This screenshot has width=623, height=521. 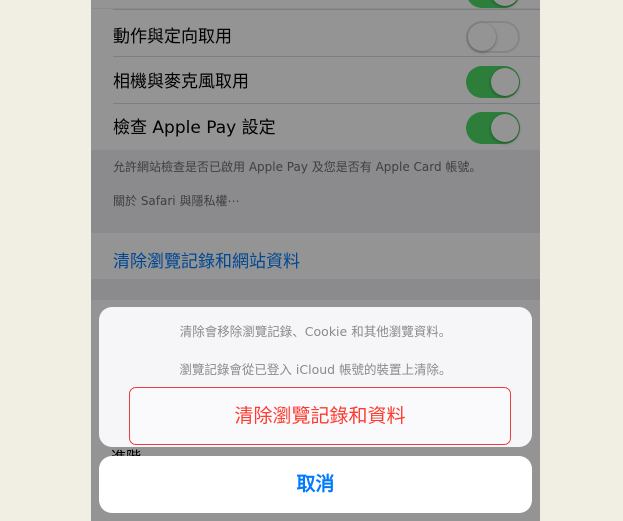 I want to click on cancel-button: 取消, so click(x=315, y=484).